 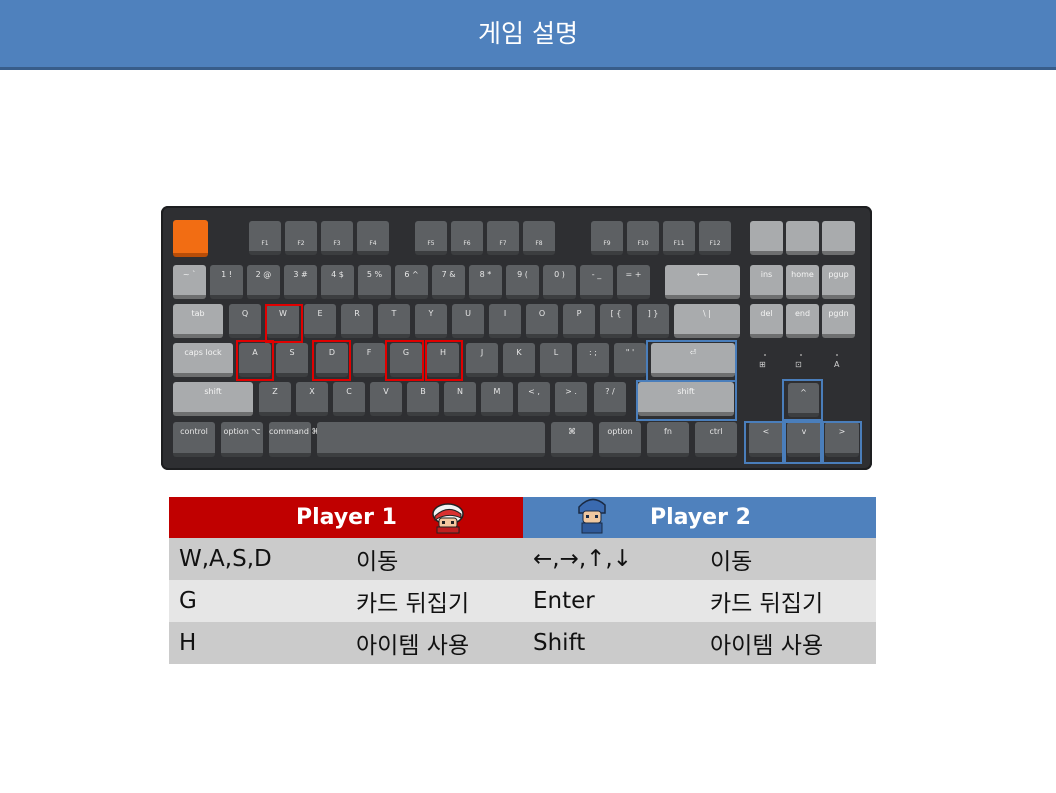 I want to click on key-bracket-right: ] }, so click(x=653, y=321).